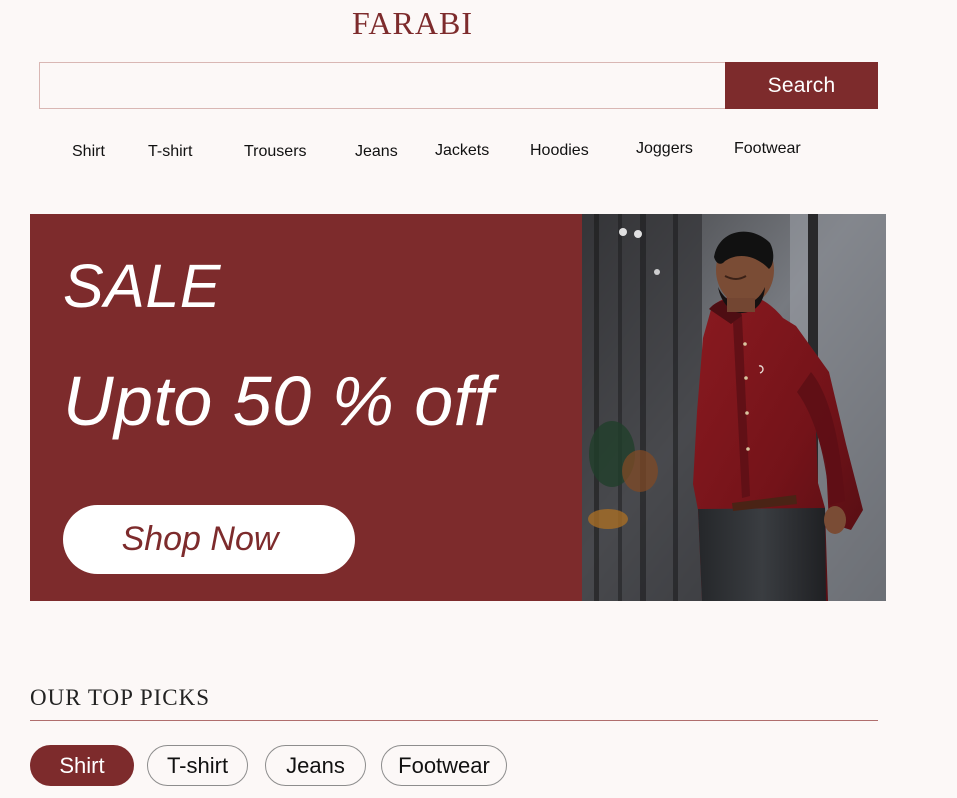 The width and height of the screenshot is (957, 798). What do you see at coordinates (454, 720) in the screenshot?
I see `top-picks-divider` at bounding box center [454, 720].